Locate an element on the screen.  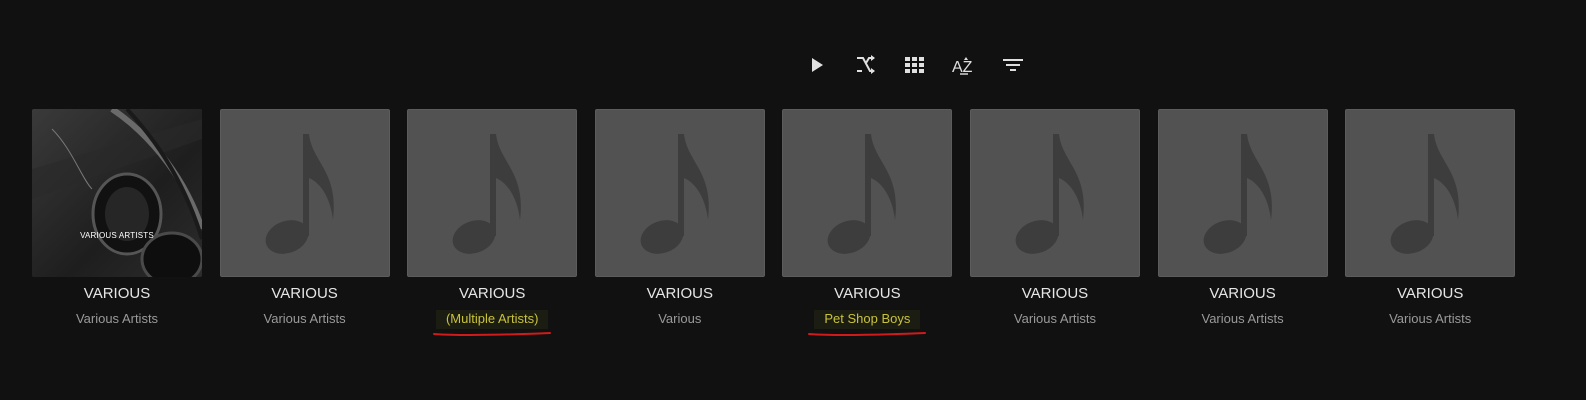
album-cover-caption: VARIOUS ARTISTS is located at coordinates (117, 235).